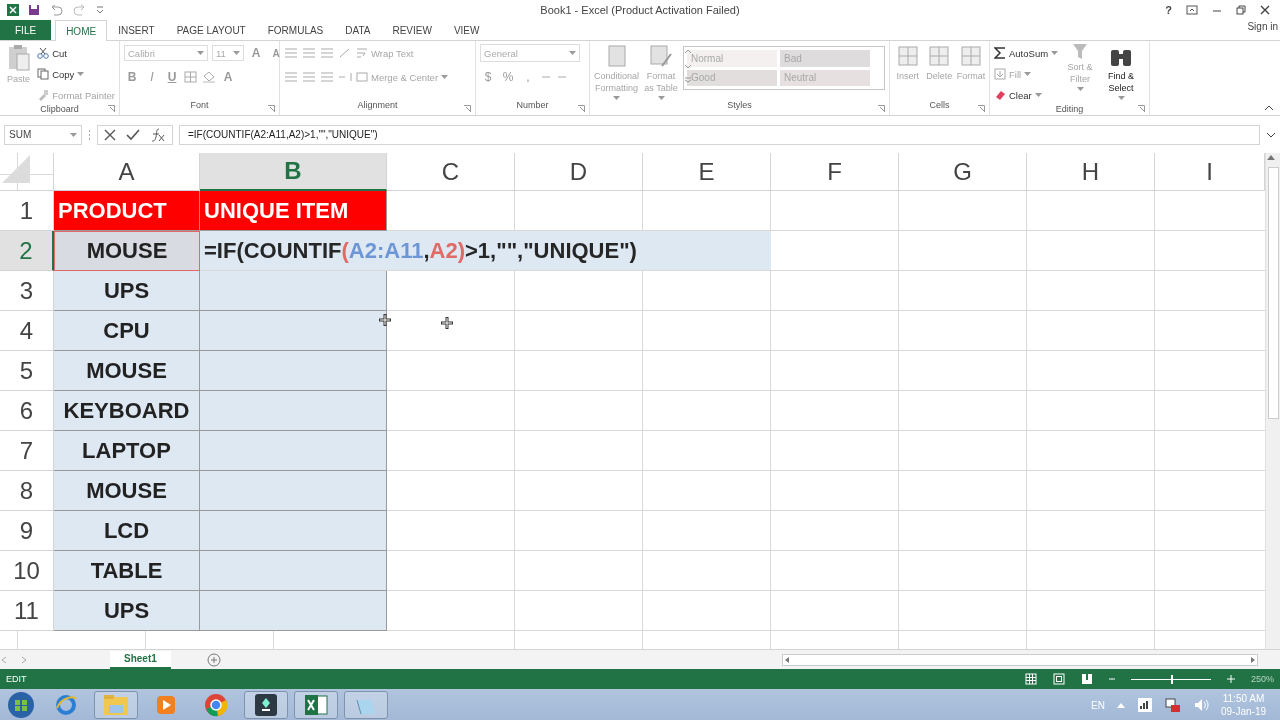 The image size is (1280, 720). What do you see at coordinates (1271, 134) in the screenshot?
I see `expand-icon` at bounding box center [1271, 134].